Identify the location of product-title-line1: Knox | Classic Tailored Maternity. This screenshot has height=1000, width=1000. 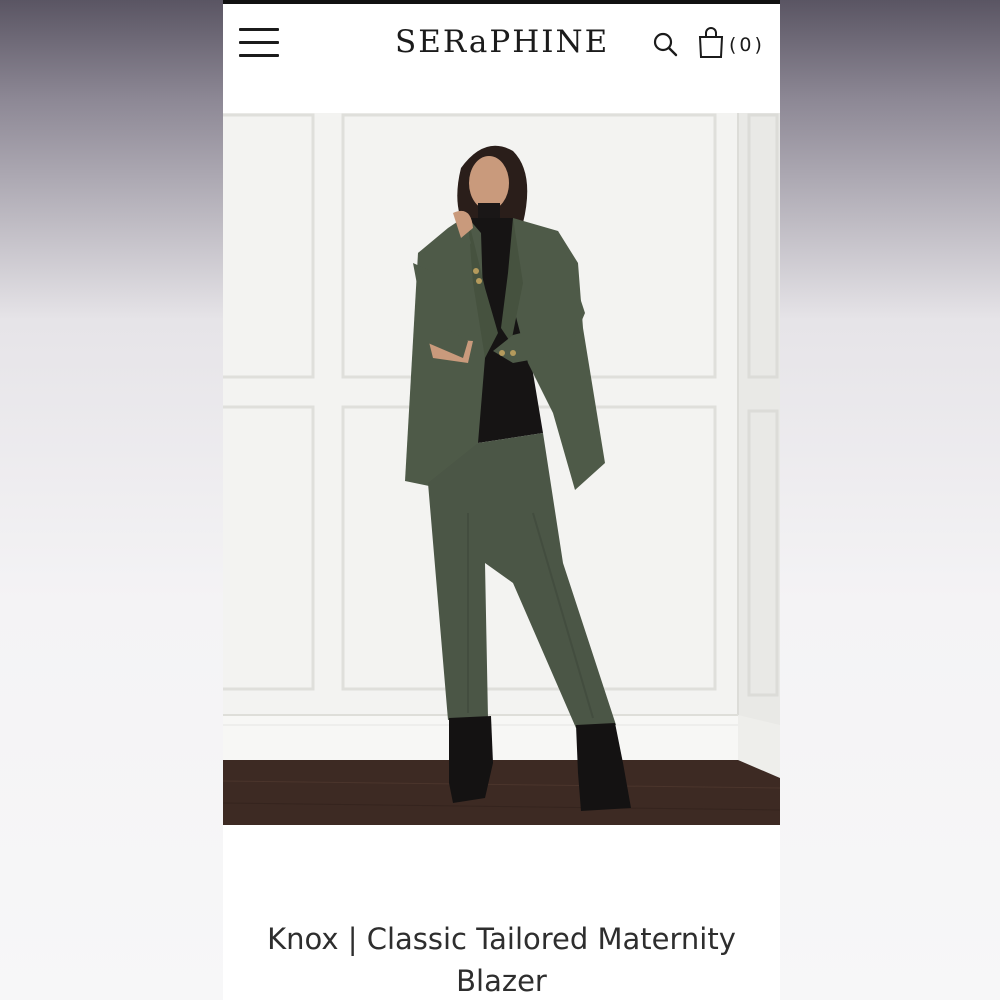
(501, 939).